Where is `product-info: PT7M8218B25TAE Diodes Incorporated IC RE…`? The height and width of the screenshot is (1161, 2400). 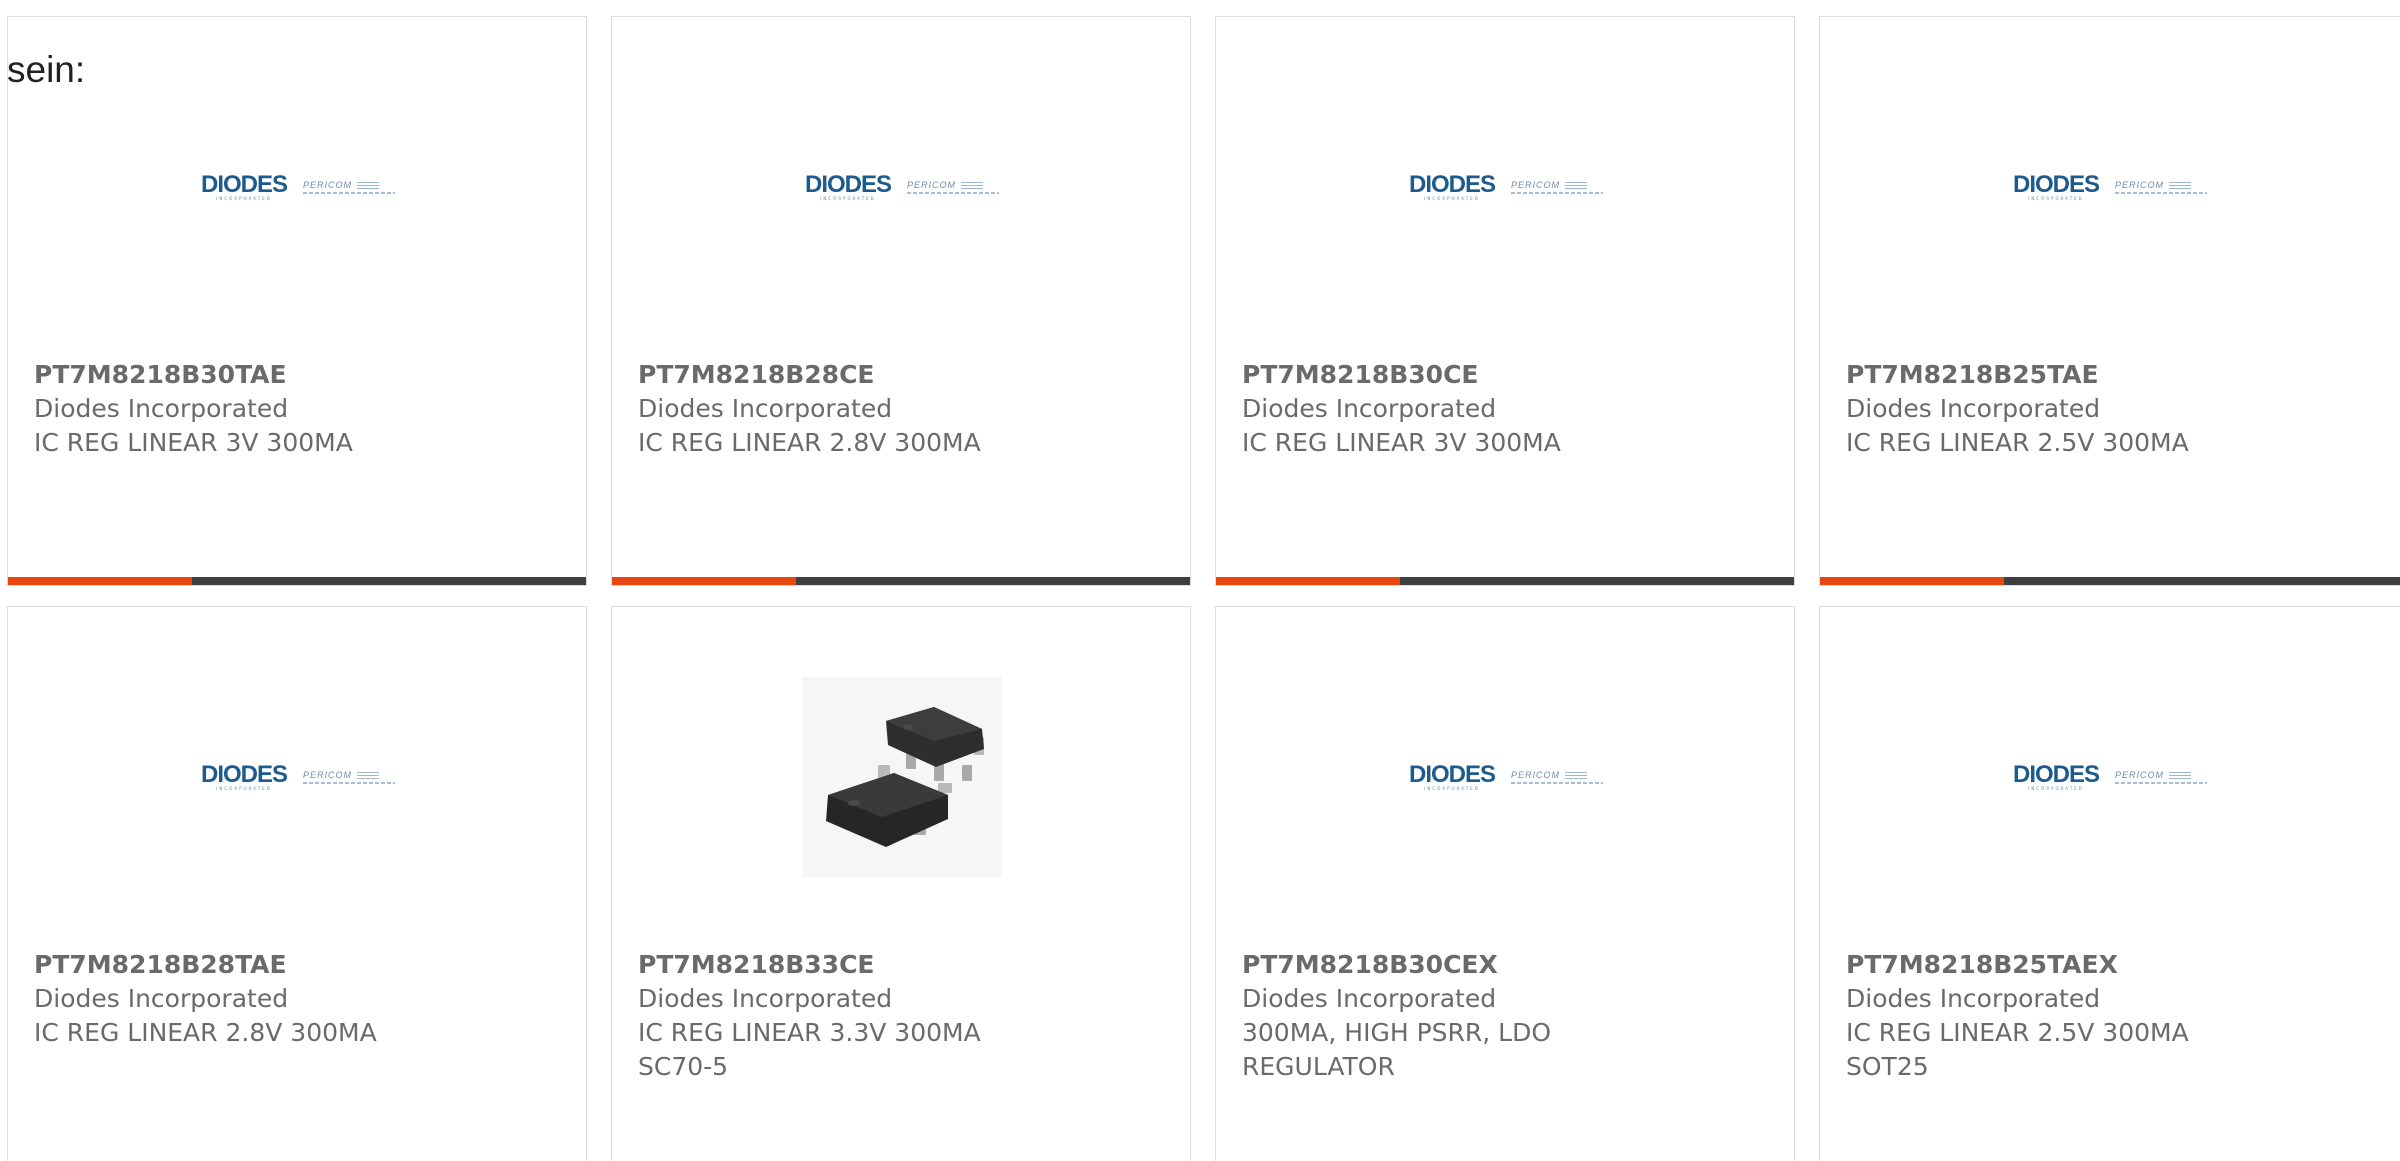 product-info: PT7M8218B25TAE Diodes Incorporated IC RE… is located at coordinates (2122, 409).